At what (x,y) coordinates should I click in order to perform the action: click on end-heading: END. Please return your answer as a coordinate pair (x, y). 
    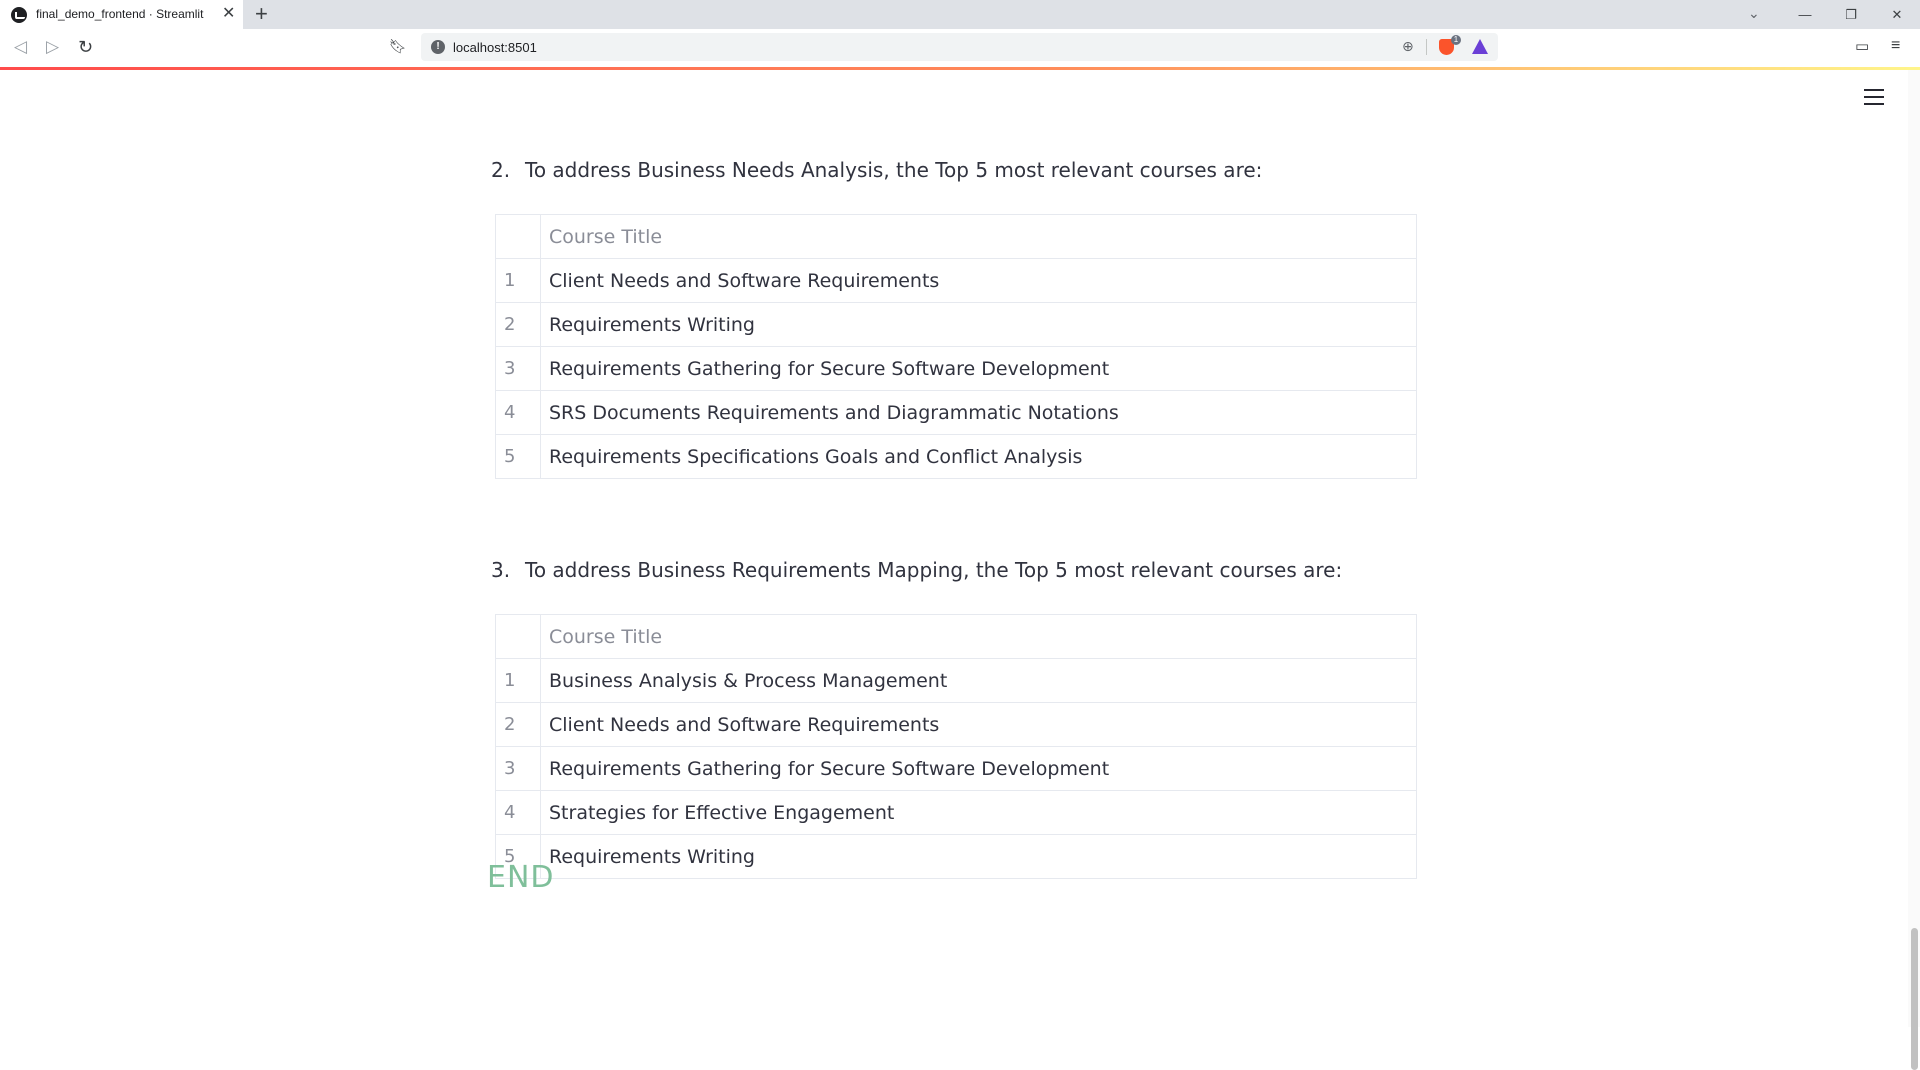
    Looking at the image, I should click on (521, 877).